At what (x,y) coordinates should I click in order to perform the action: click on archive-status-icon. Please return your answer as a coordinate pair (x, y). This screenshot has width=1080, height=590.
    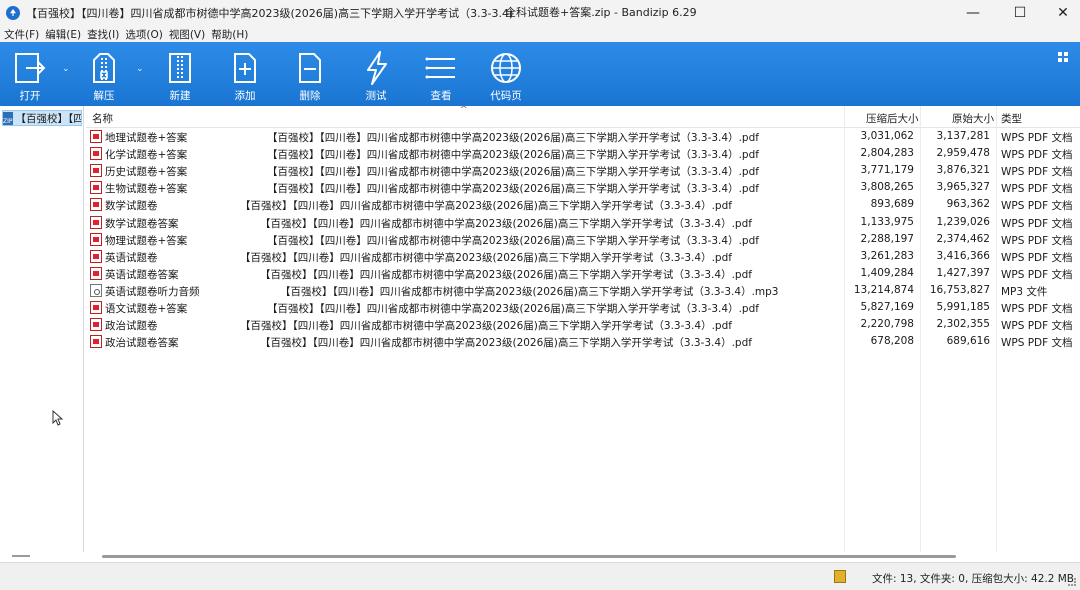
    Looking at the image, I should click on (840, 576).